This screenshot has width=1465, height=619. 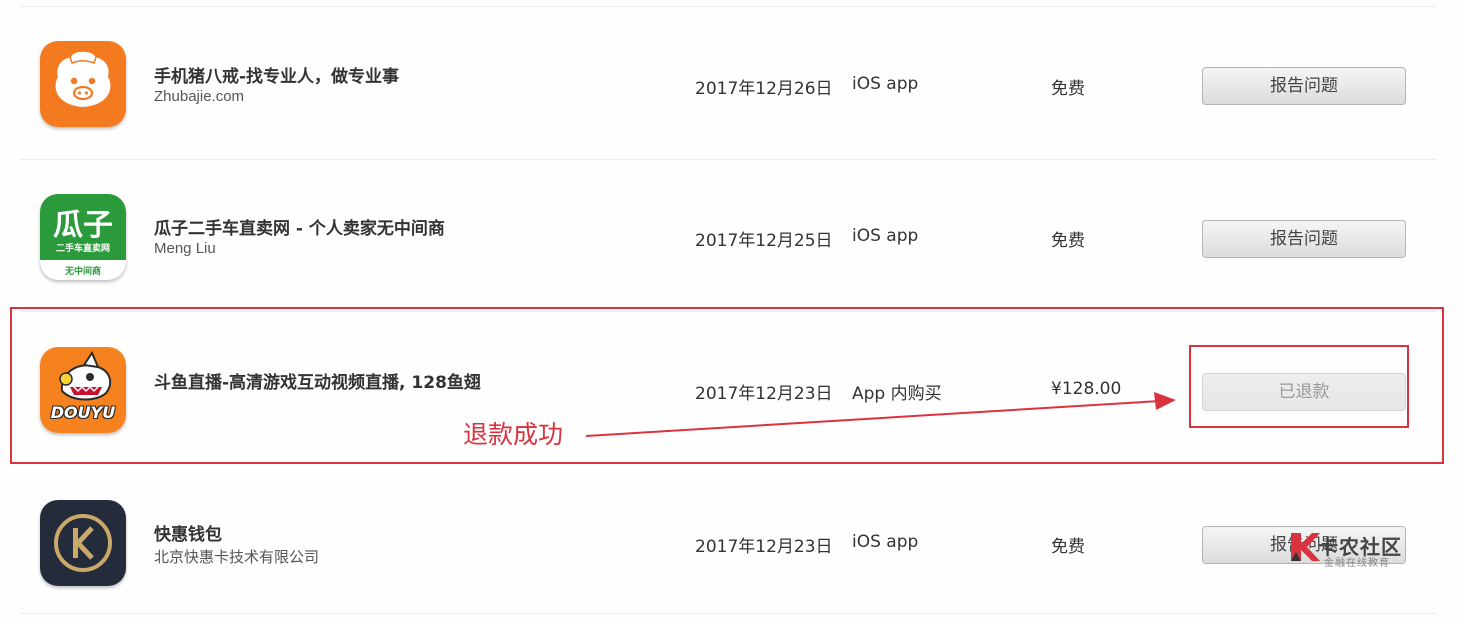 I want to click on app-title: 快惠钱包, so click(x=188, y=532).